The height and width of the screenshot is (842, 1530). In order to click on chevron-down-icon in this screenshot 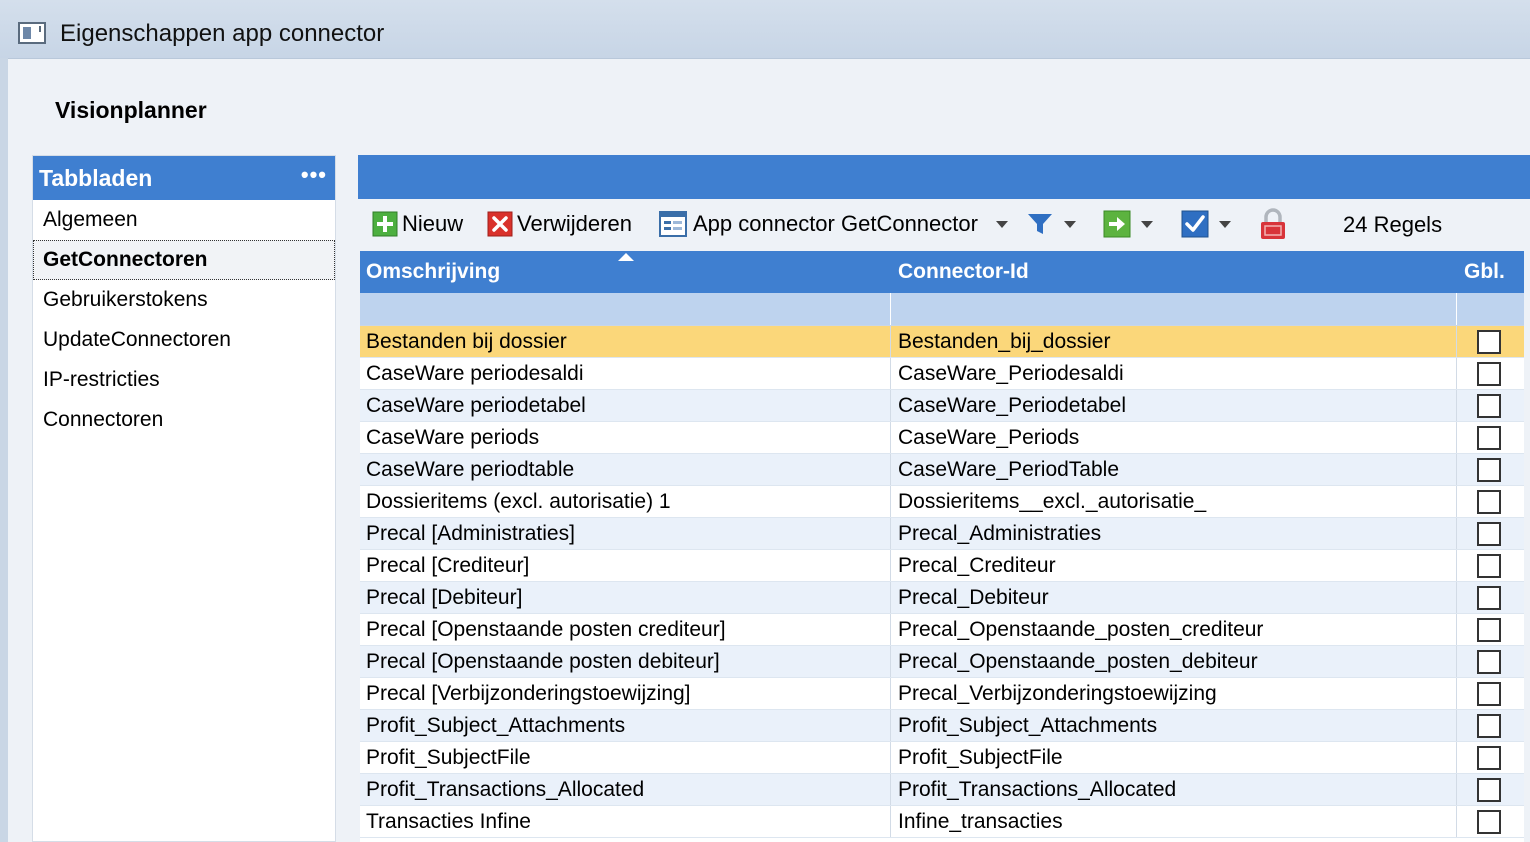, I will do `click(1147, 224)`.